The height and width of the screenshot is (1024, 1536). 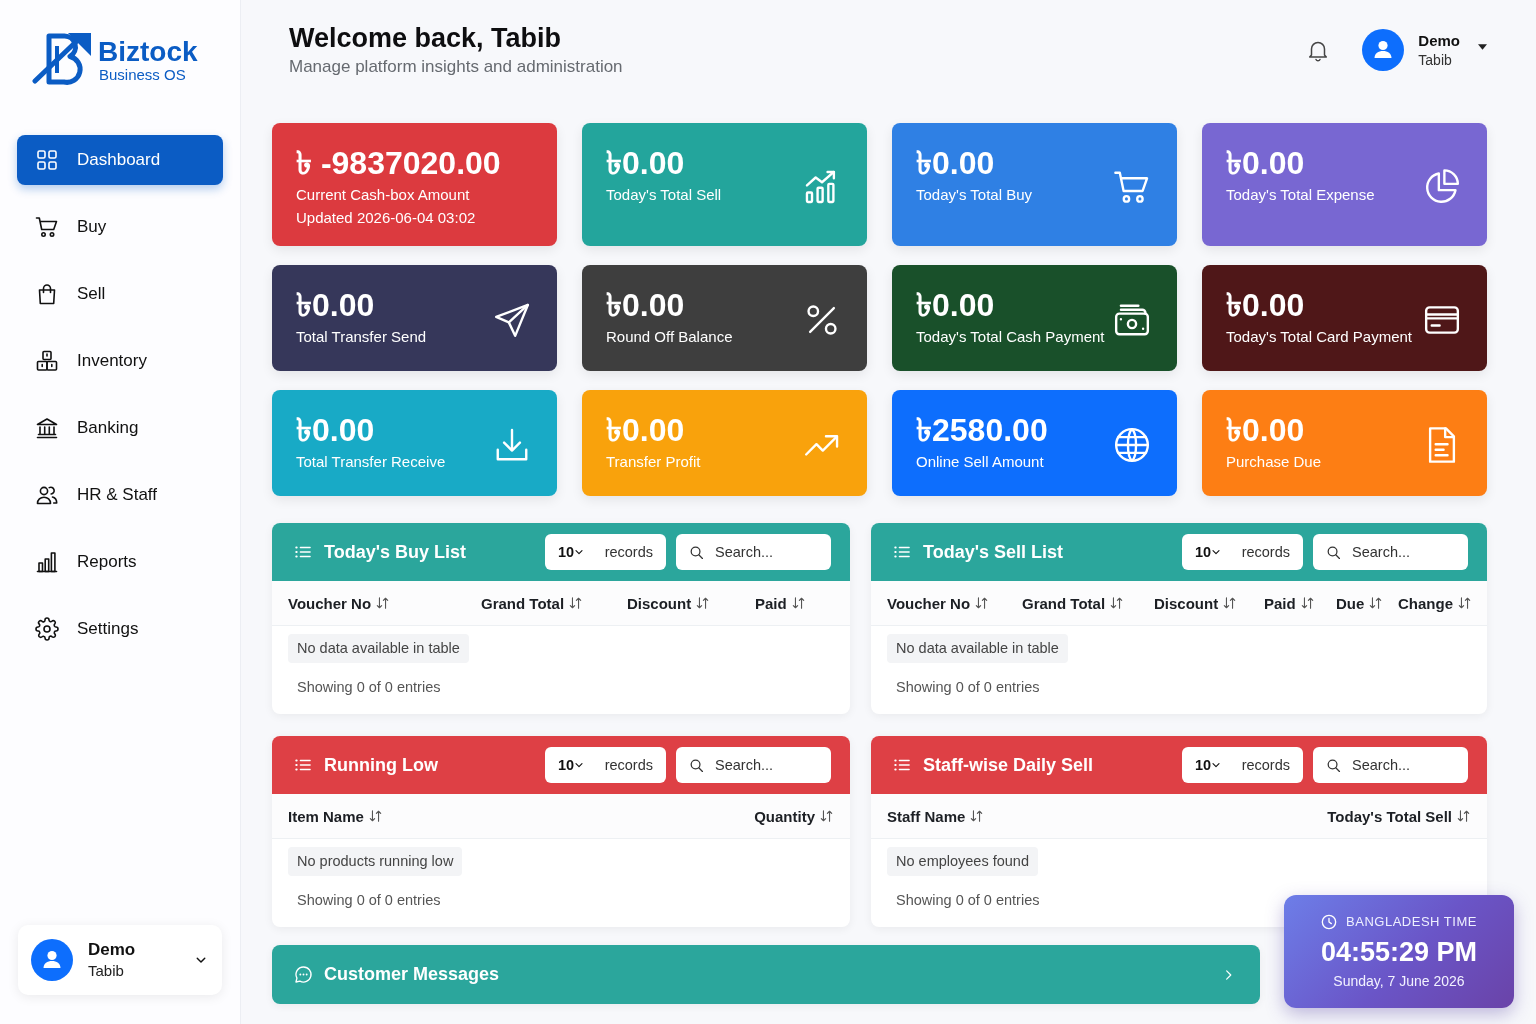 What do you see at coordinates (1359, 603) in the screenshot?
I see `column-header: Due` at bounding box center [1359, 603].